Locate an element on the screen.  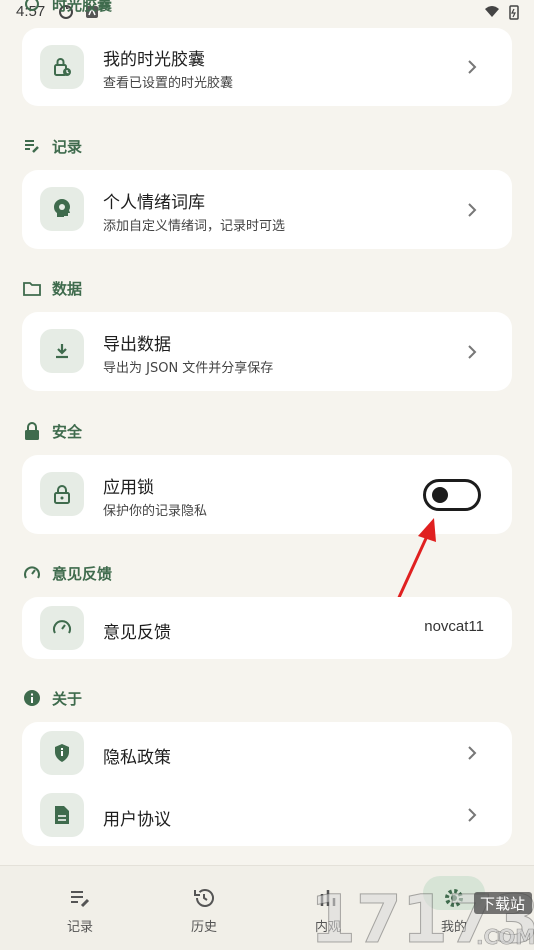
section-data: 数据 is located at coordinates (52, 288).